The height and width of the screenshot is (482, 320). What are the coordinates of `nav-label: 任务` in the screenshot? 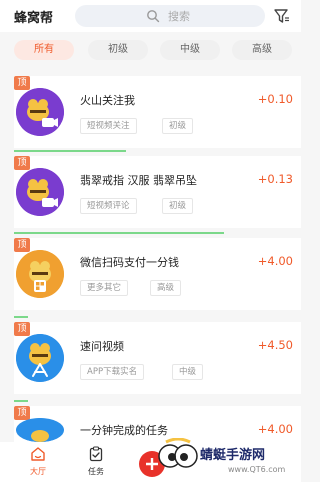 It's located at (96, 471).